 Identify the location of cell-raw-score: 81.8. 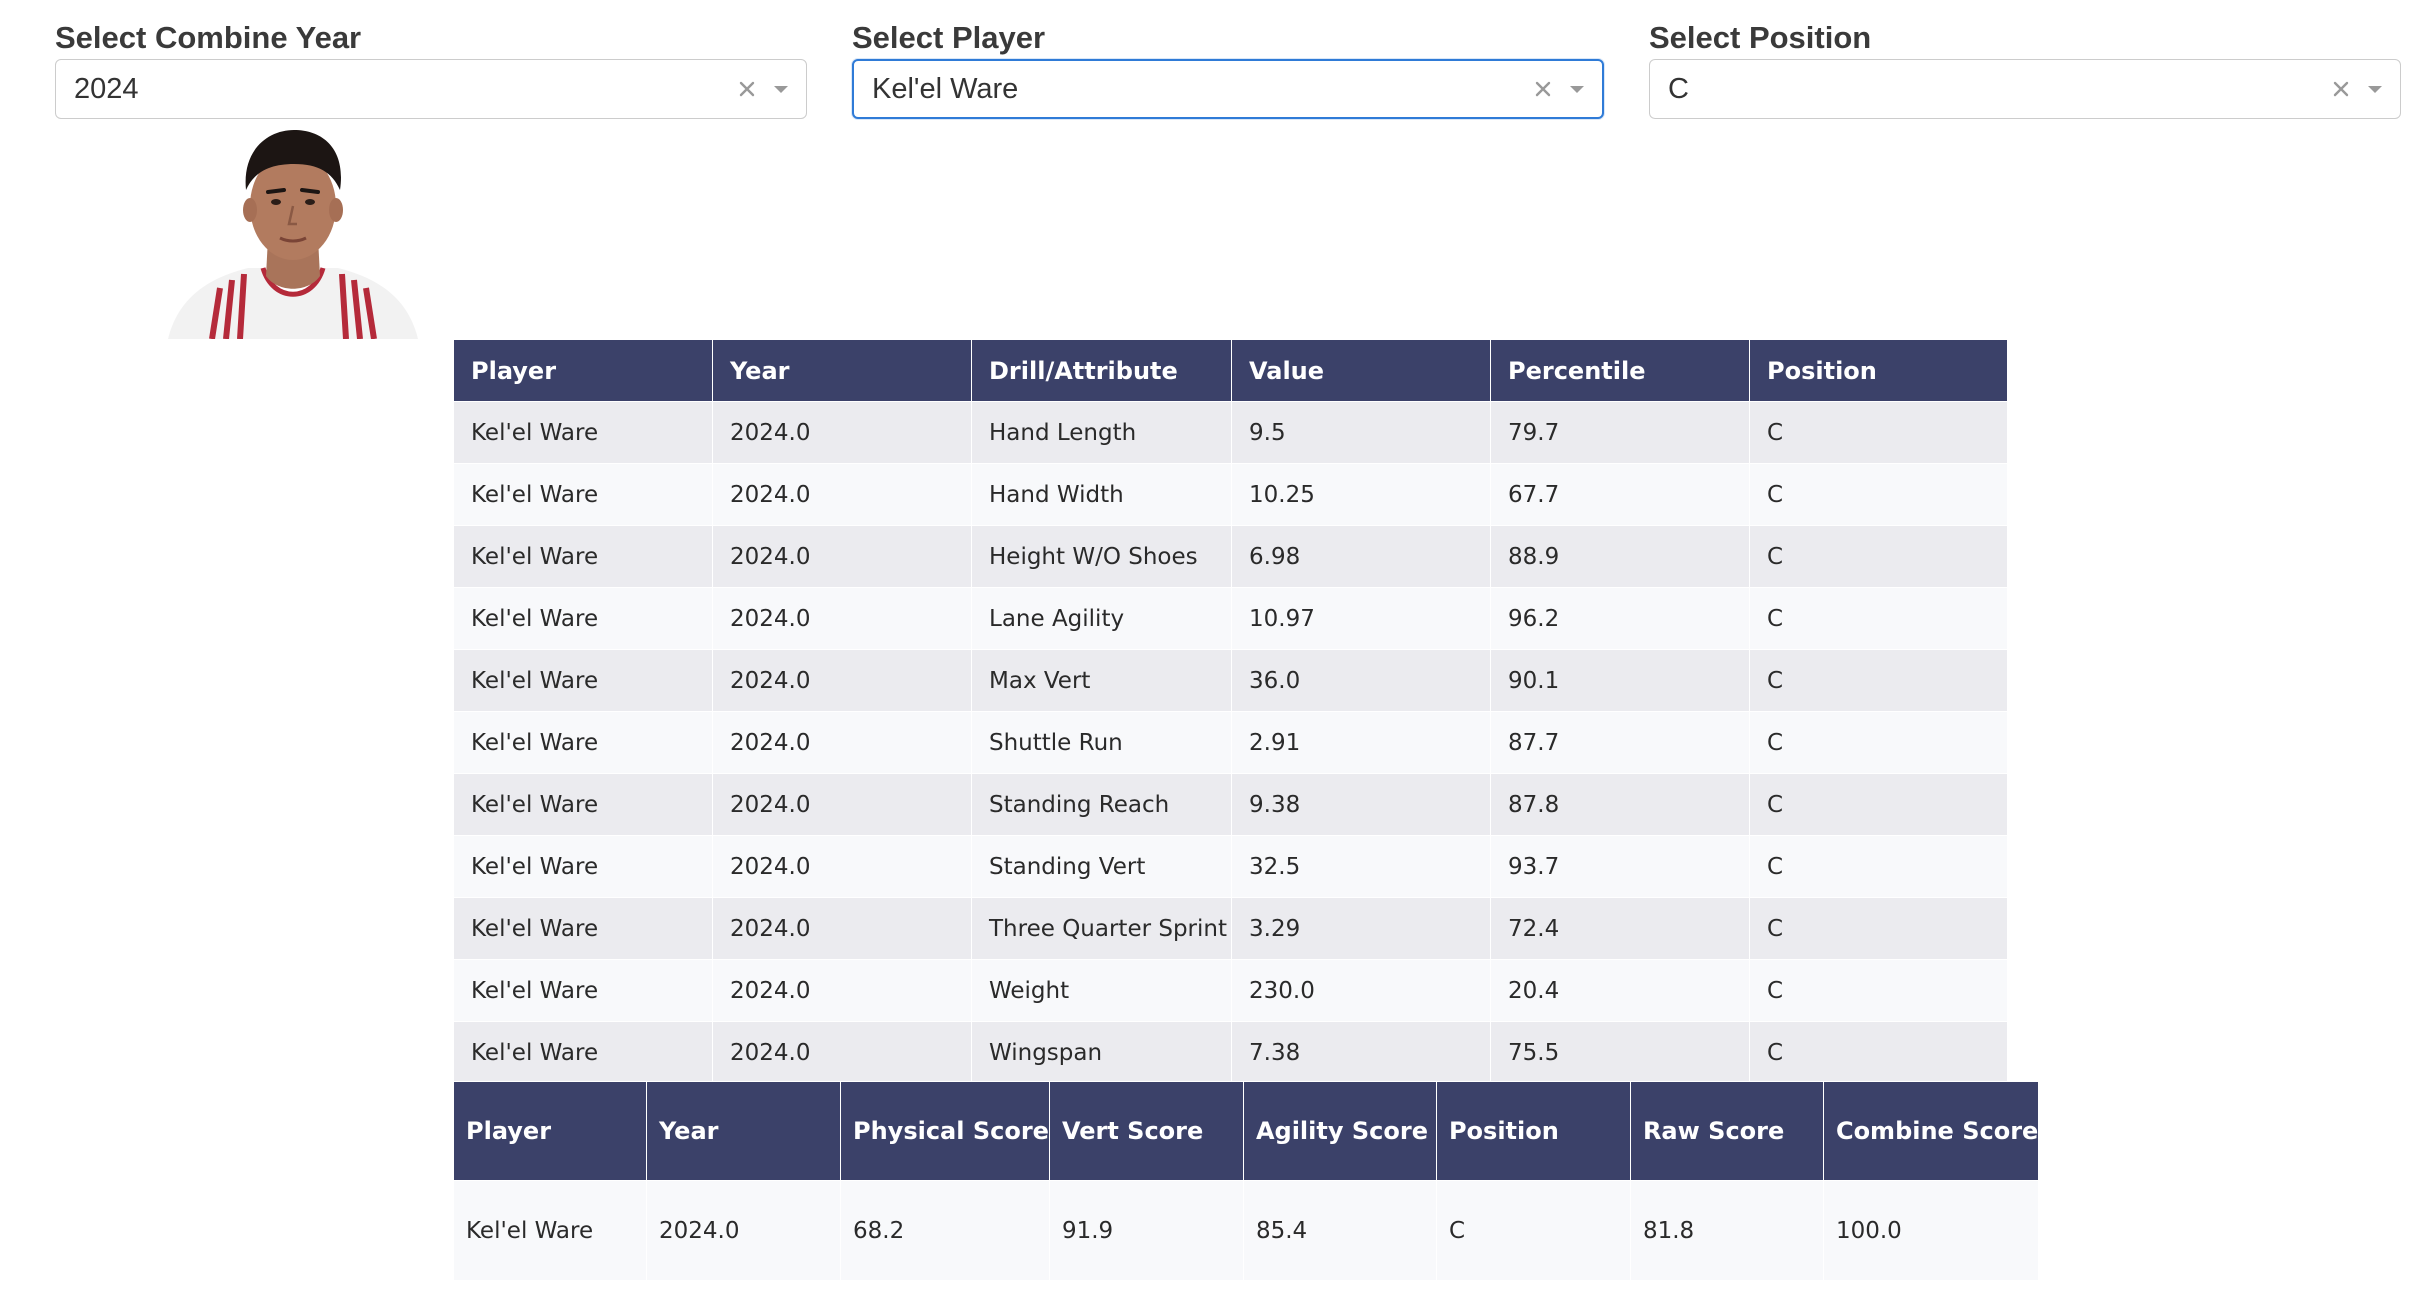
(1726, 1230).